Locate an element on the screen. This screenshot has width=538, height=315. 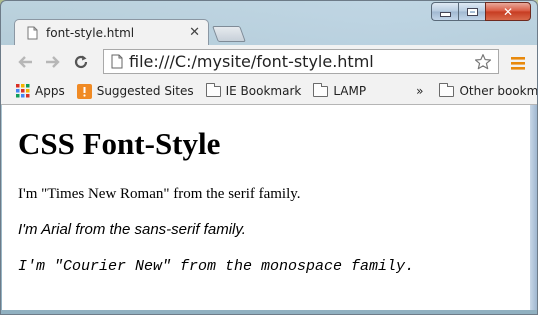
toolbar: file:///C:/mysite/font-style.html is located at coordinates (269, 61).